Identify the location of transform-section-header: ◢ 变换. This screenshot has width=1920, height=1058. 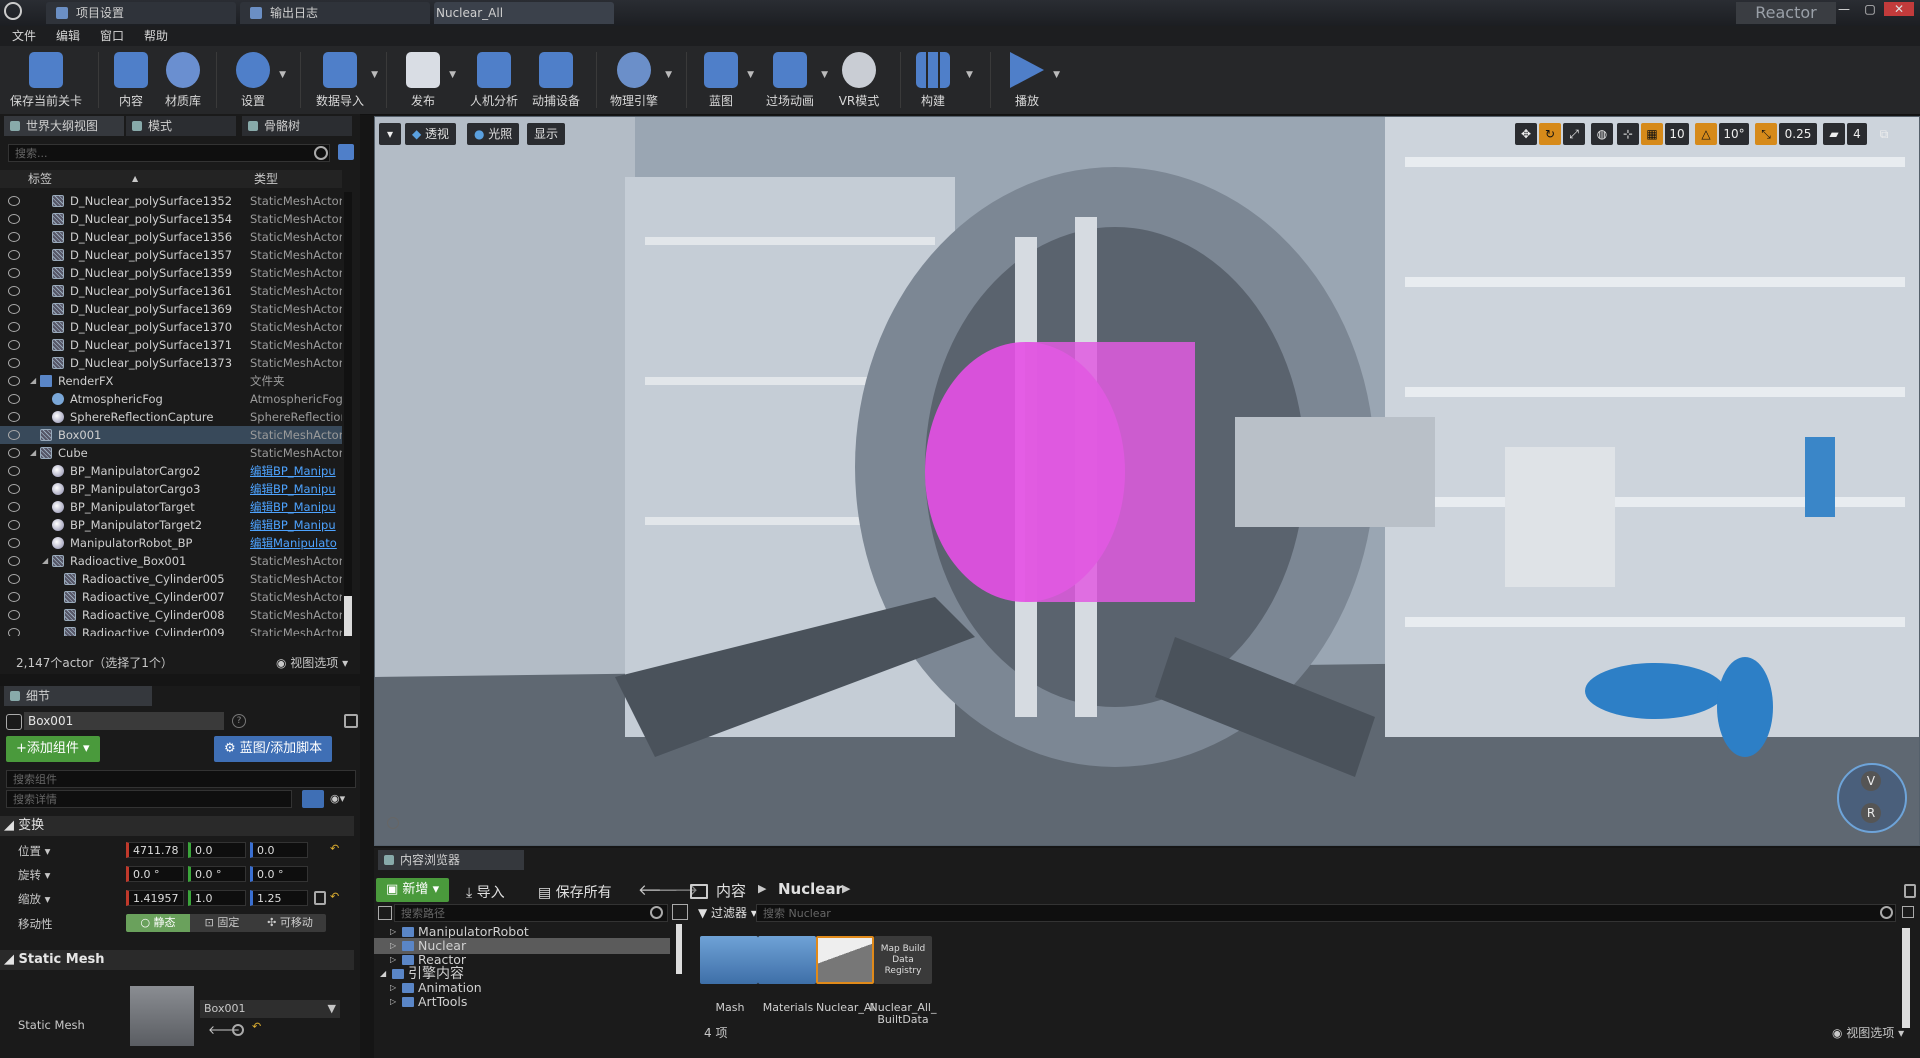
(177, 826).